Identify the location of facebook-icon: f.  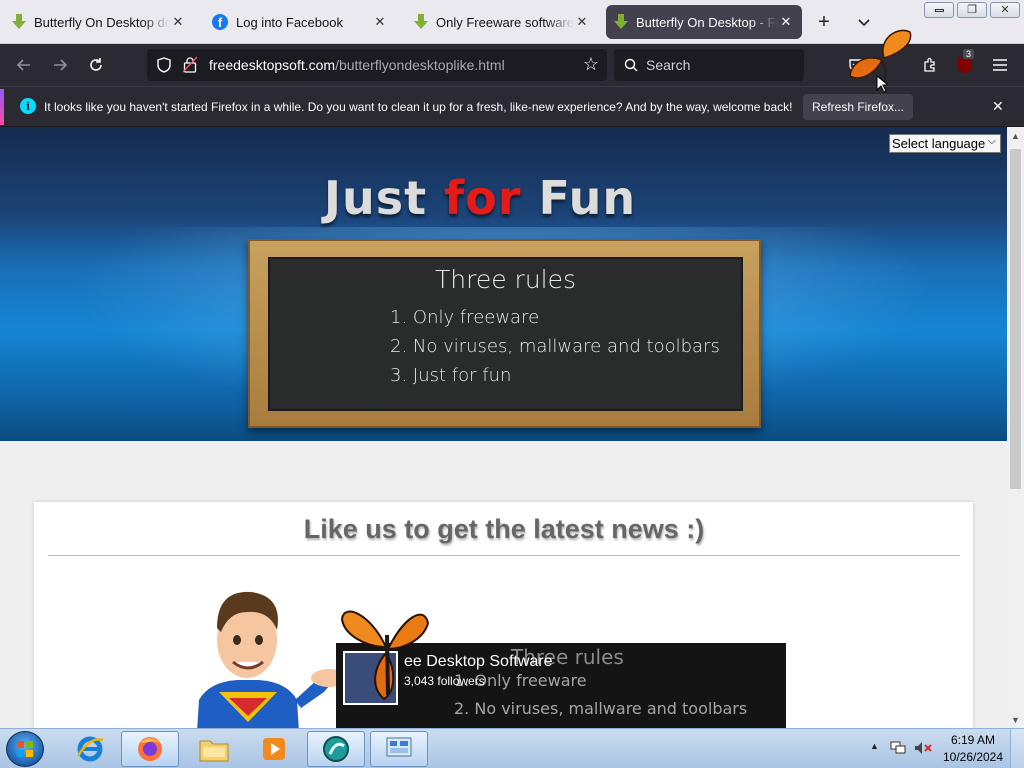
(220, 22).